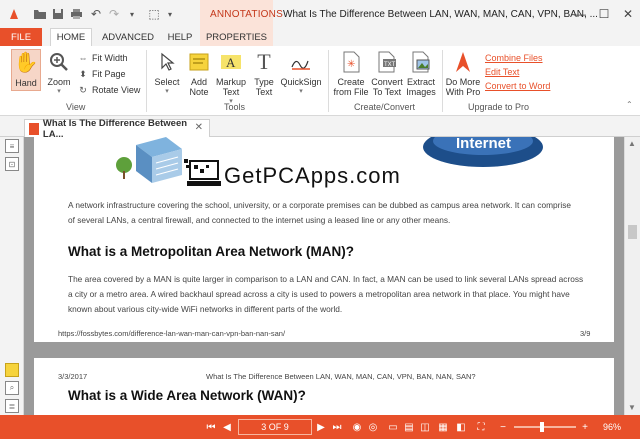 This screenshot has height=439, width=640. I want to click on group-label-upgrade: Upgrade to Pro, so click(499, 107).